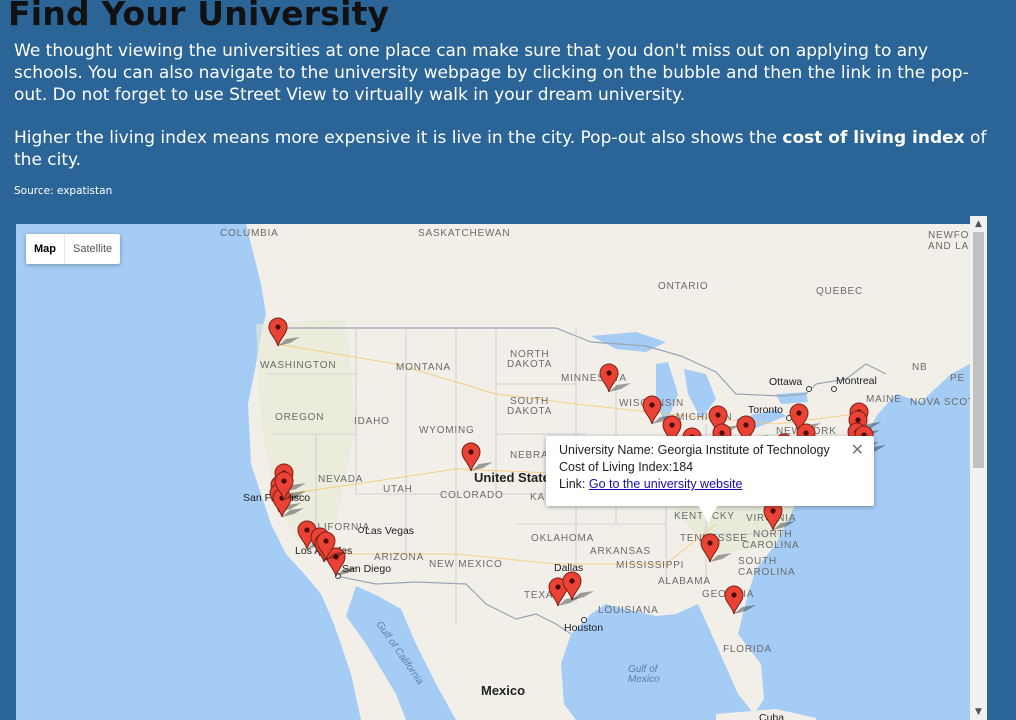 The image size is (1016, 720). I want to click on label-houston: Houston, so click(583, 628).